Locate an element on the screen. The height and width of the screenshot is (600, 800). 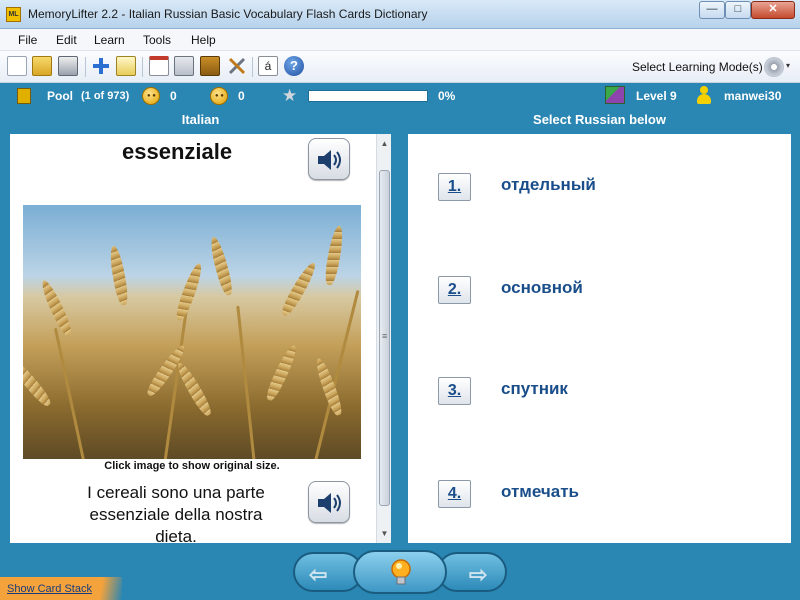
menu-tools: Tools is located at coordinates (157, 40).